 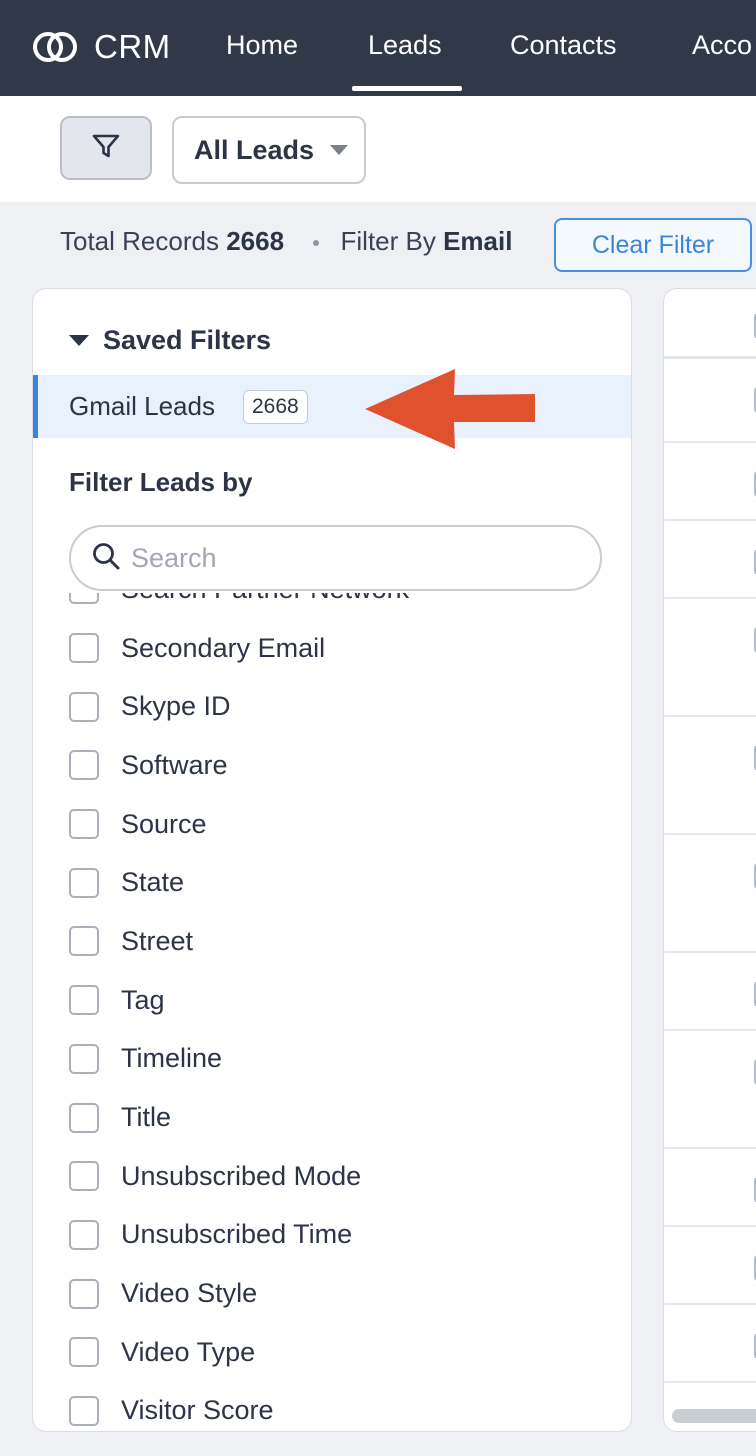 What do you see at coordinates (722, 45) in the screenshot?
I see `nav-tab-accounts: Acco` at bounding box center [722, 45].